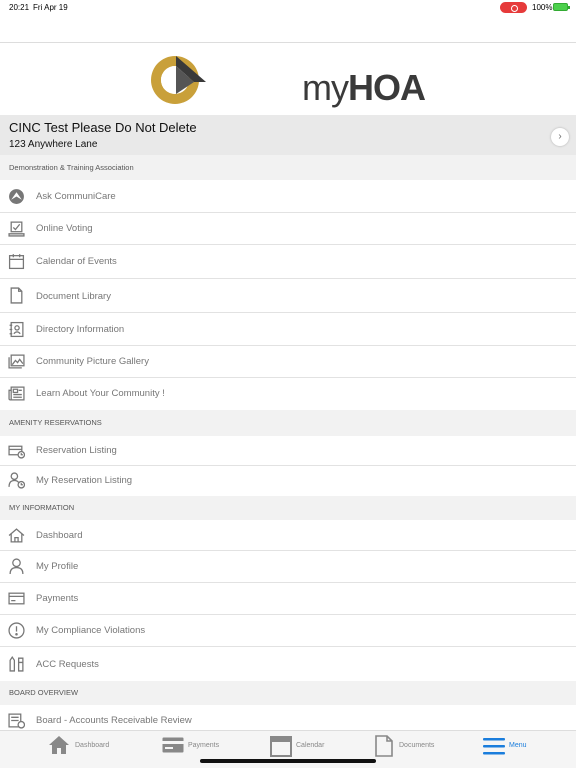 The image size is (576, 768). I want to click on menu-item-label: Document Library, so click(73, 296).